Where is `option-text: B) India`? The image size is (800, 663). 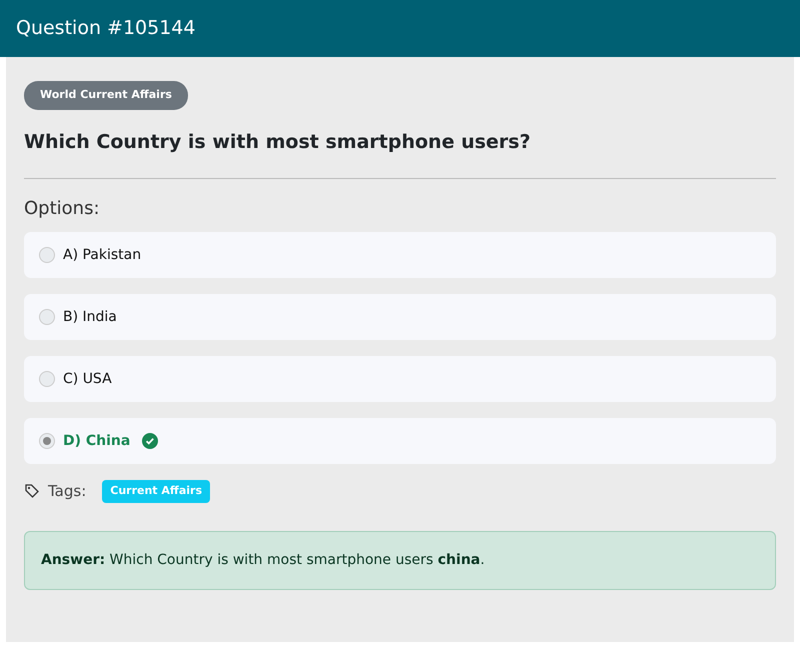
option-text: B) India is located at coordinates (90, 317).